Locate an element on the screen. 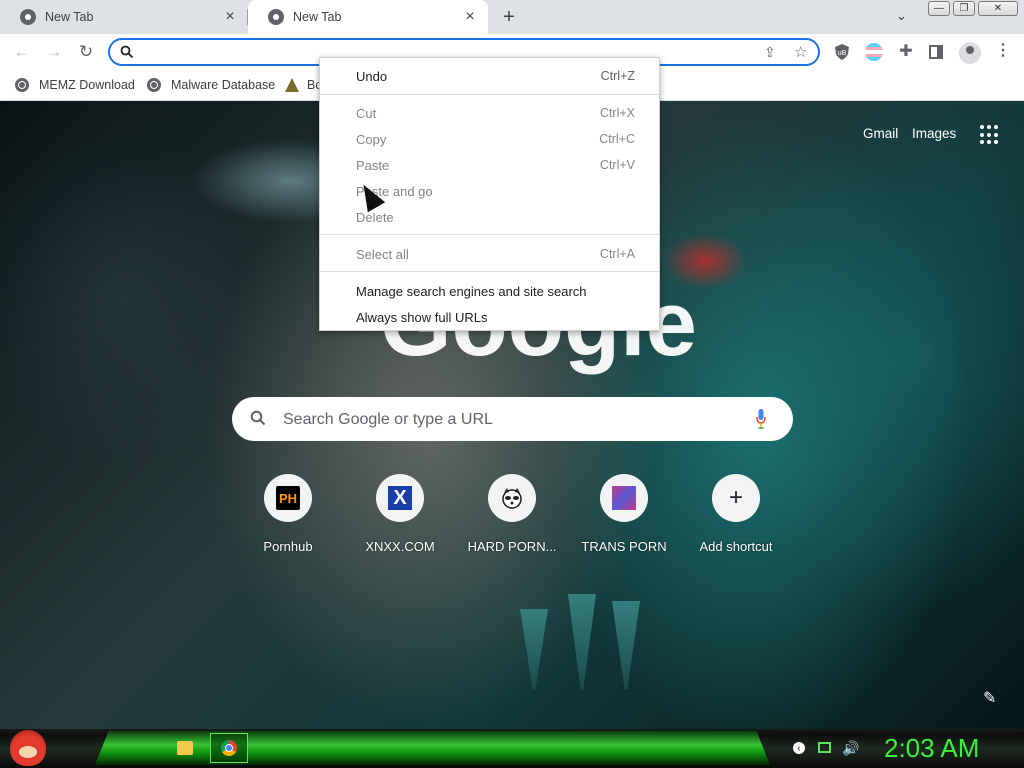 The image size is (1024, 768). menu-item-shortcut: Ctrl+Z is located at coordinates (617, 76).